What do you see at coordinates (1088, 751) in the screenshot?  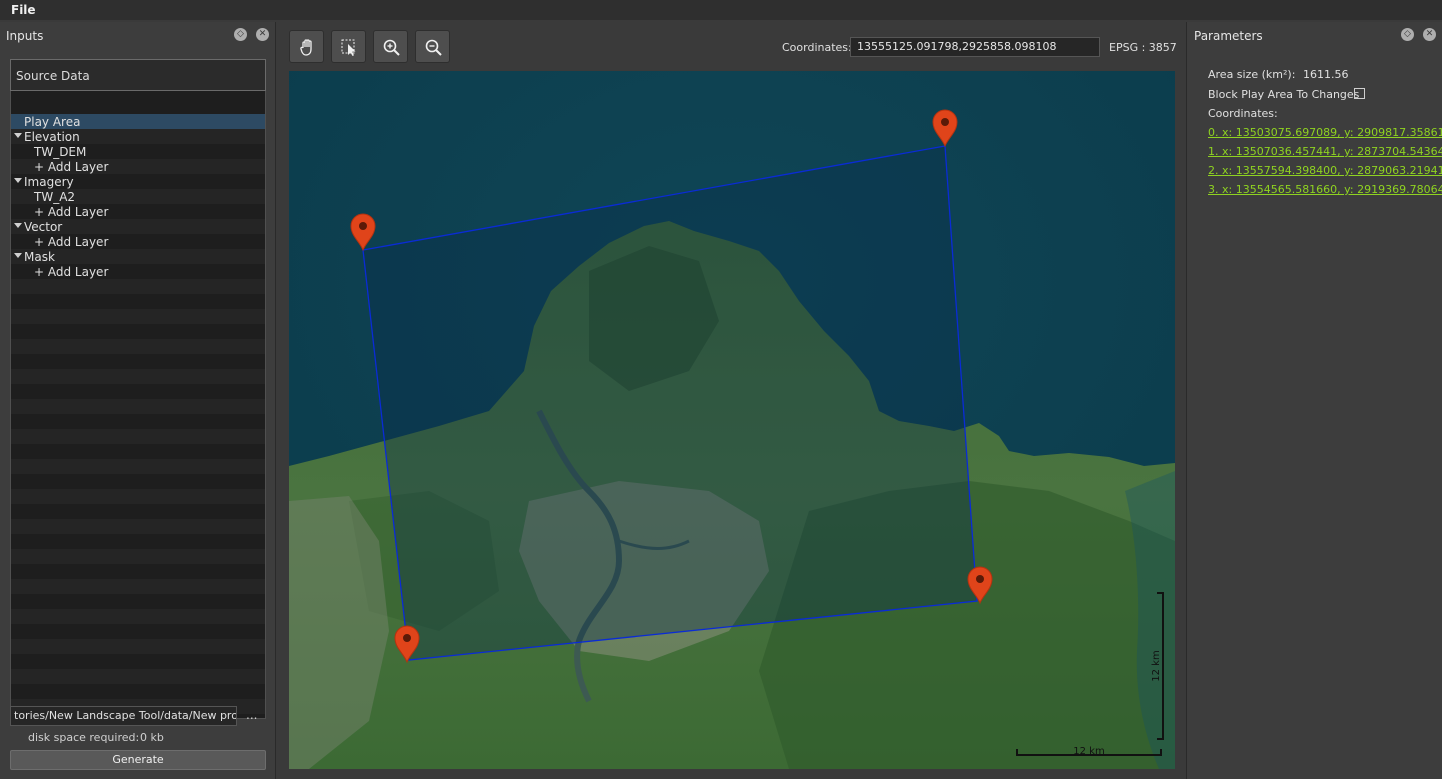 I see `scale-x-label: 12 km` at bounding box center [1088, 751].